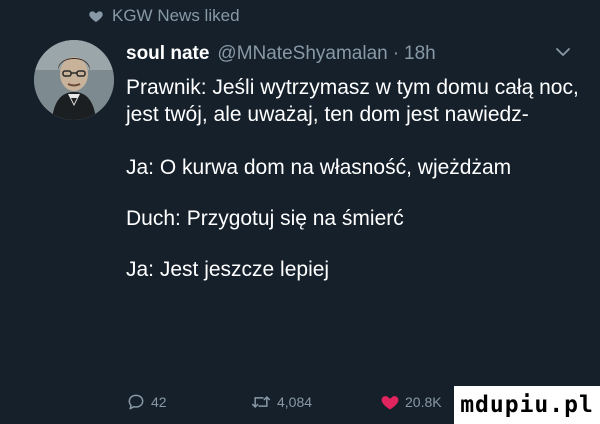 The width and height of the screenshot is (600, 424). I want to click on avatar-image, so click(74, 80).